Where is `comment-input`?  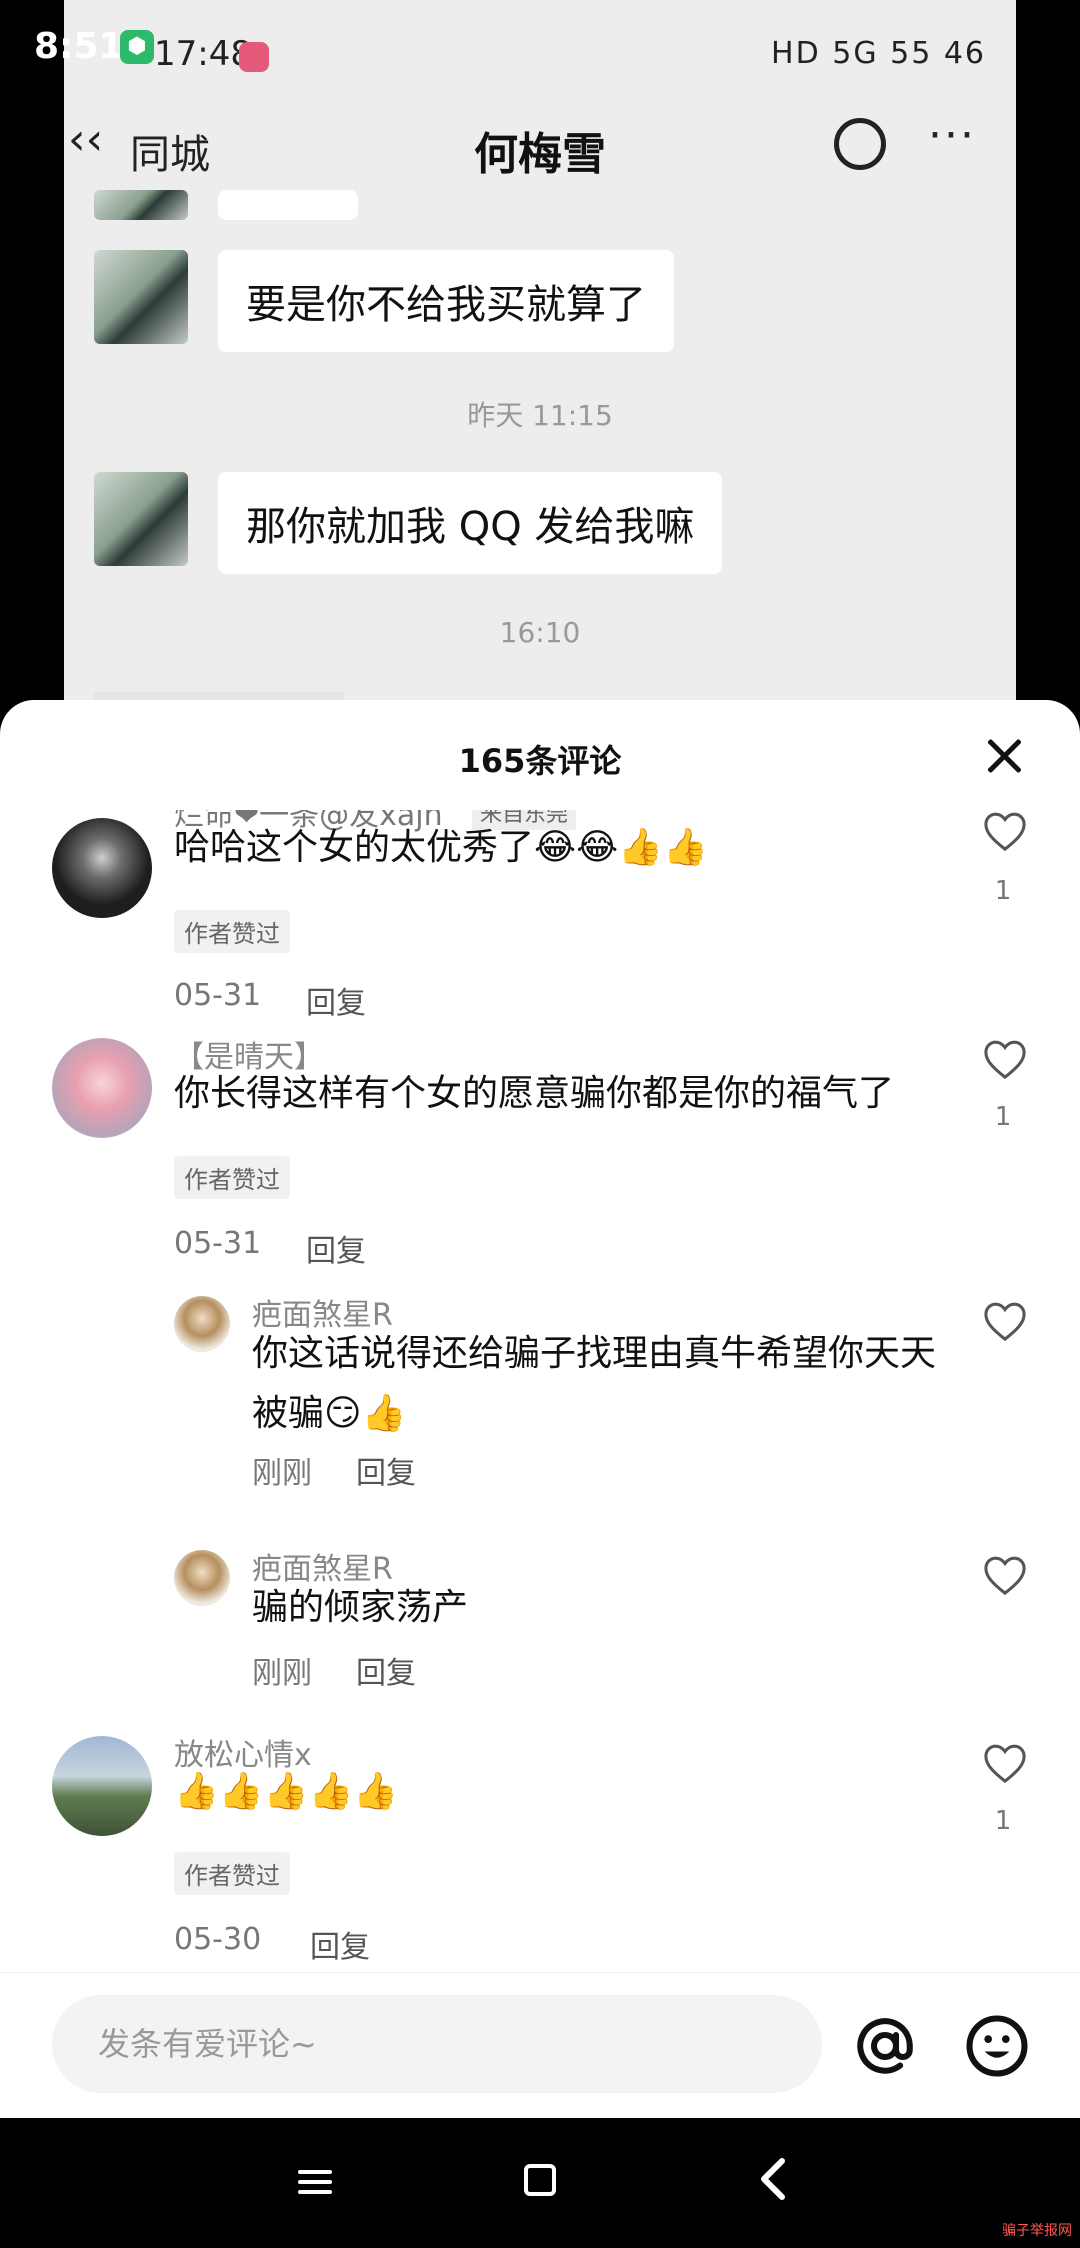 comment-input is located at coordinates (437, 2044).